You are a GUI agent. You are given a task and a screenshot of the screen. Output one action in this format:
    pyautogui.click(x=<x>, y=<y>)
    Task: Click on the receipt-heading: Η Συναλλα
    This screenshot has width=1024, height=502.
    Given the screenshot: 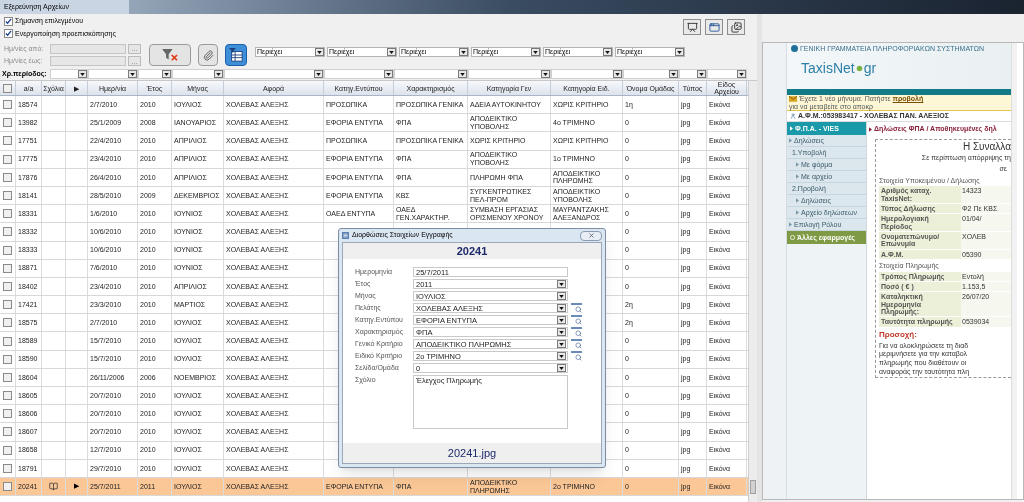 What is the action you would take?
    pyautogui.click(x=986, y=146)
    